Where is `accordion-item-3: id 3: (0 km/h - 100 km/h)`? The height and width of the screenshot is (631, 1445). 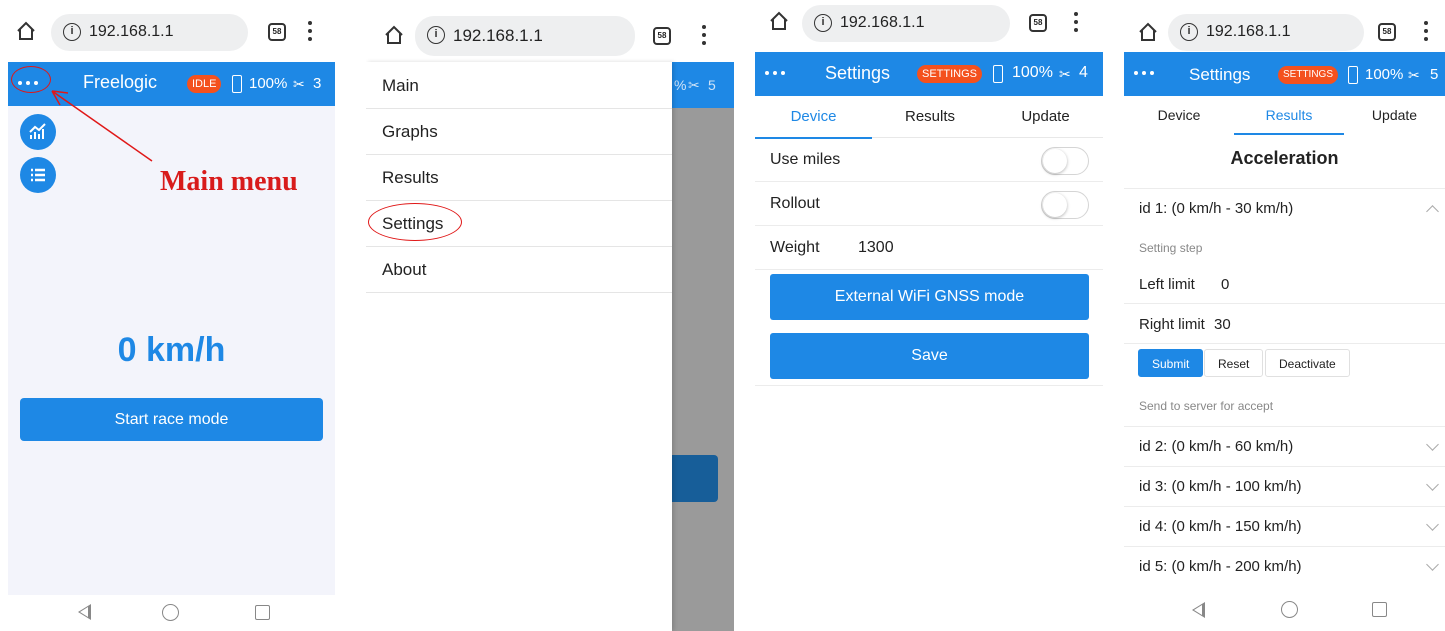
accordion-item-3: id 3: (0 km/h - 100 km/h) is located at coordinates (1284, 486).